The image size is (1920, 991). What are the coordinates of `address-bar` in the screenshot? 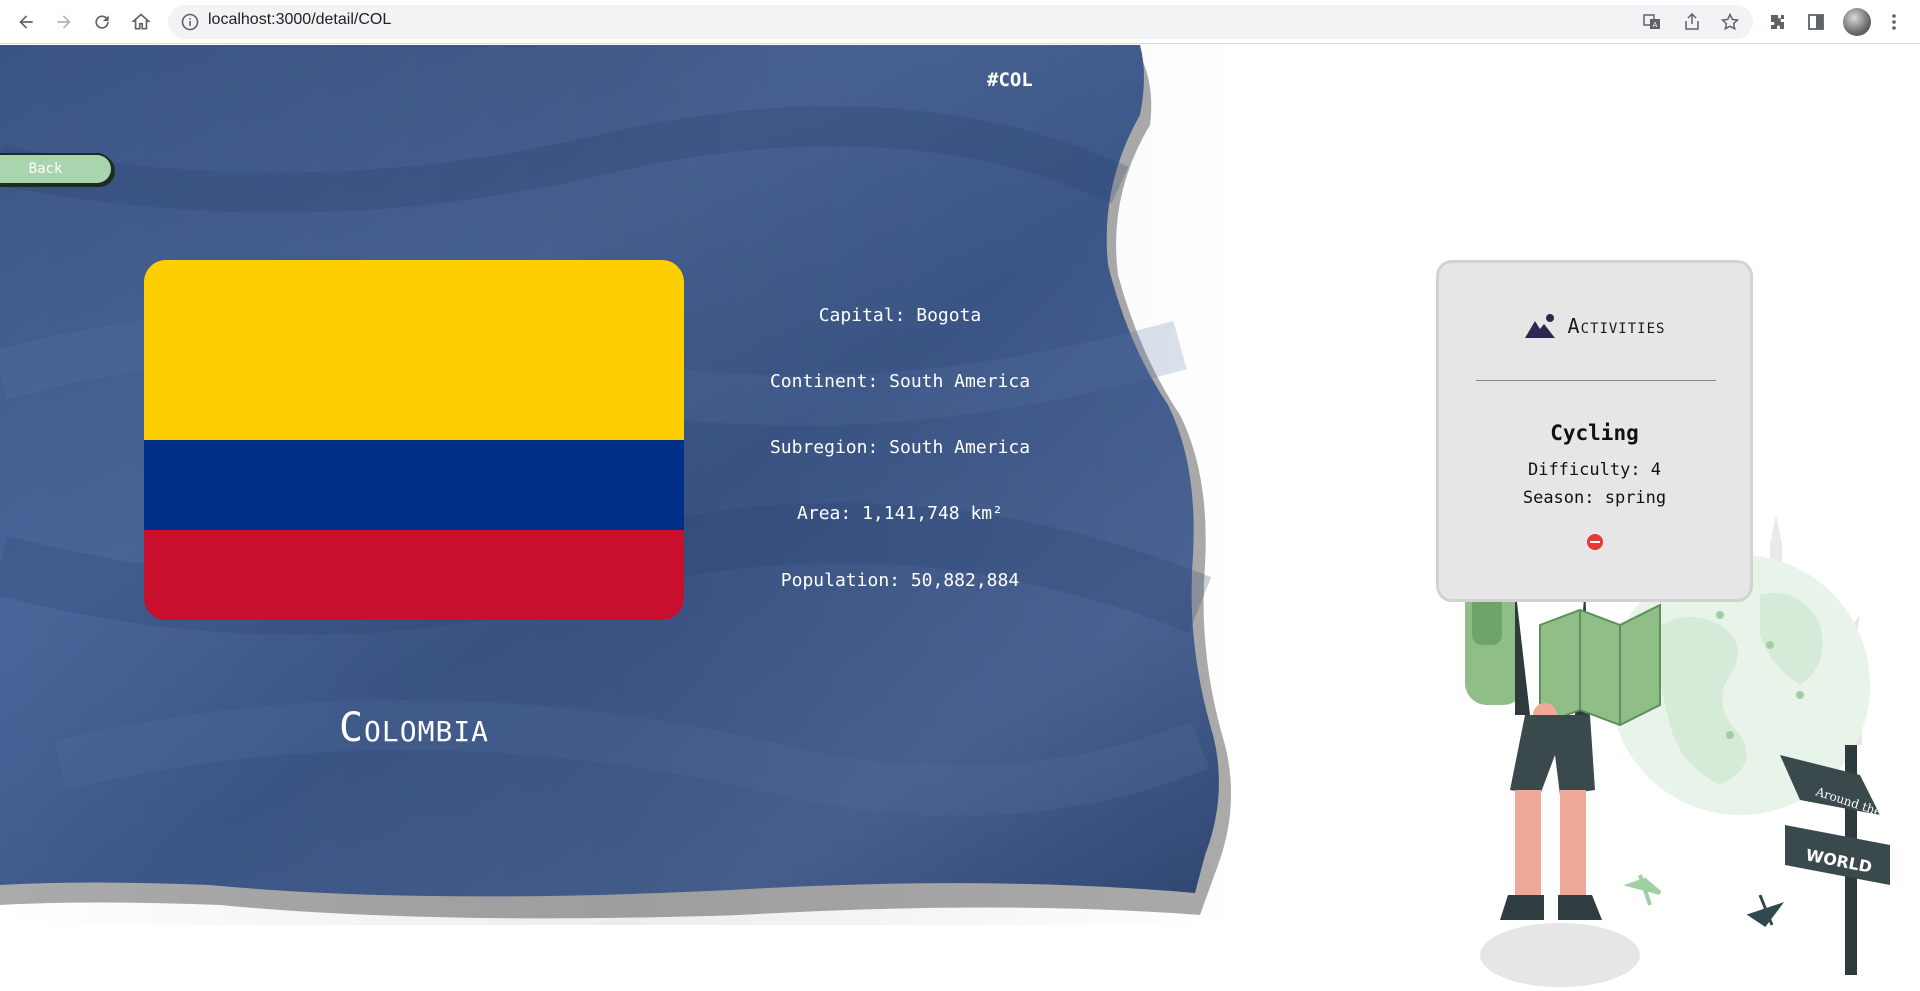 It's located at (960, 22).